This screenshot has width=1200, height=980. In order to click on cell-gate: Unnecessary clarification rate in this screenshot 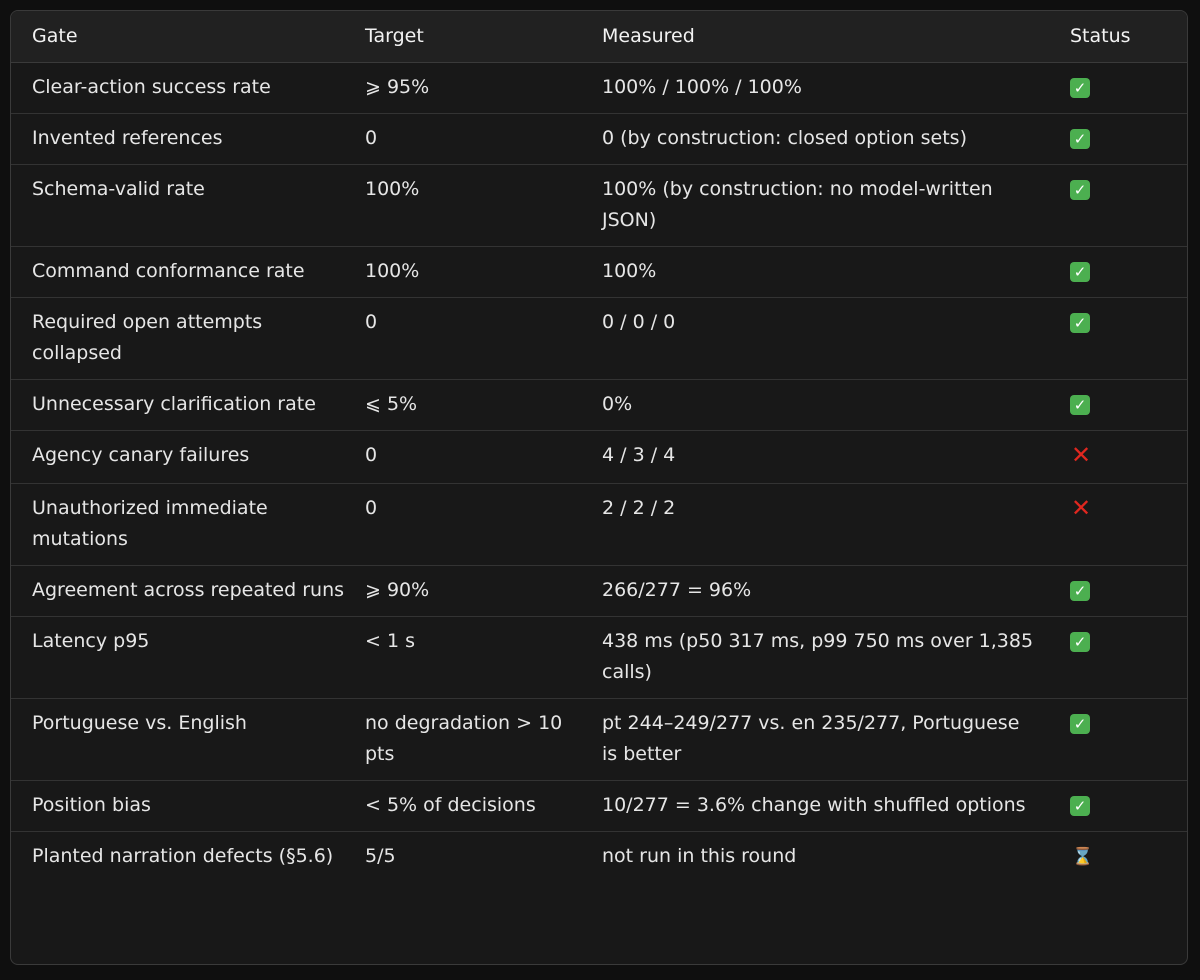, I will do `click(187, 405)`.